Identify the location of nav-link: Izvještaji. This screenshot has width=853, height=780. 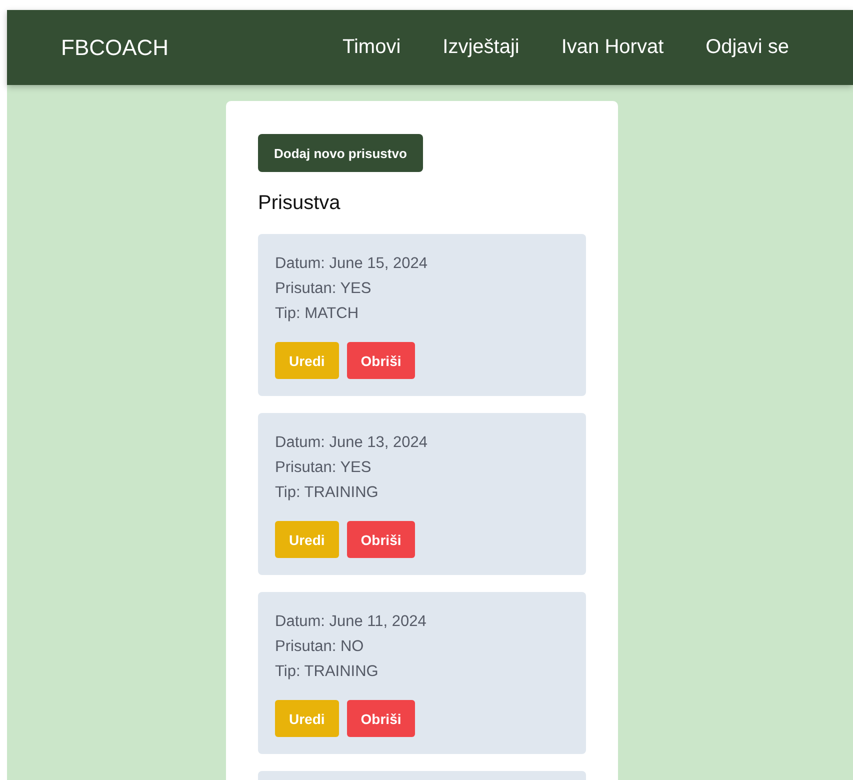
(481, 47).